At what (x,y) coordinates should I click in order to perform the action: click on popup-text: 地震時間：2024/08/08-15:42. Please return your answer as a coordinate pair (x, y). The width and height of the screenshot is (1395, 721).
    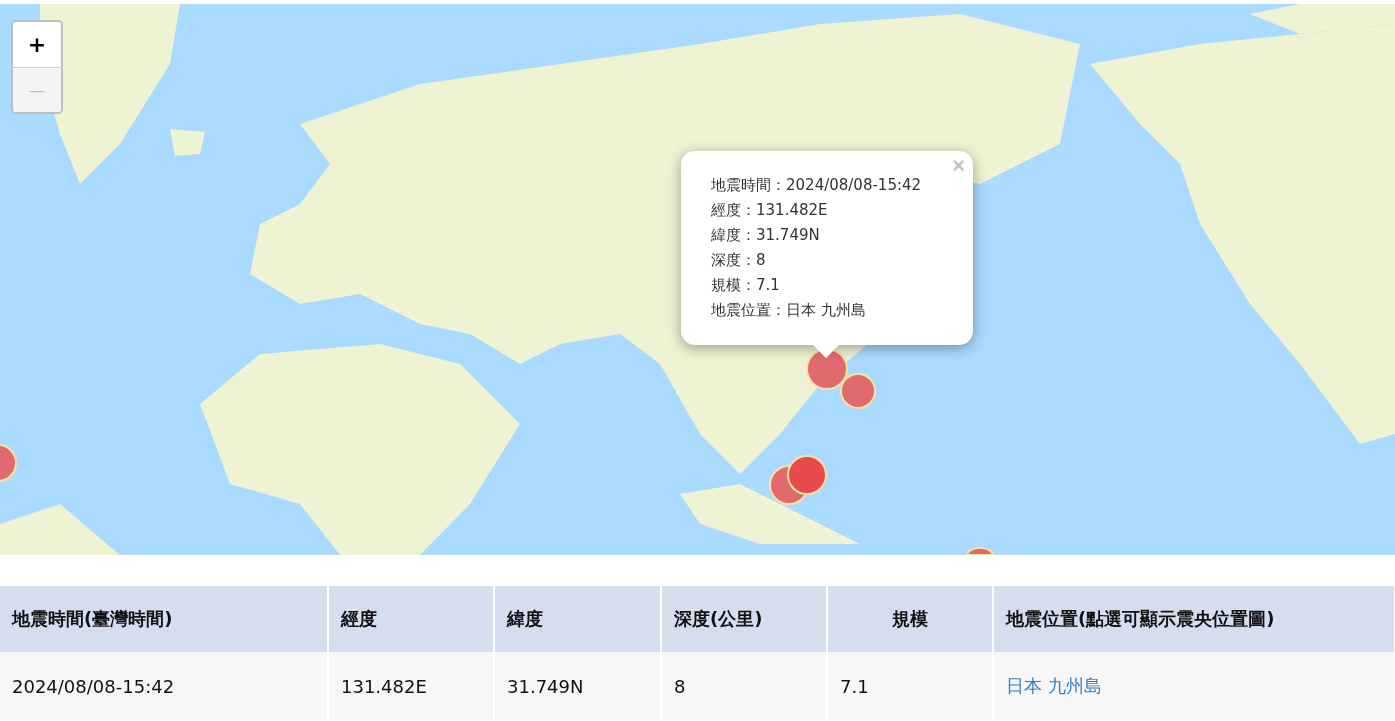
    Looking at the image, I should click on (816, 185).